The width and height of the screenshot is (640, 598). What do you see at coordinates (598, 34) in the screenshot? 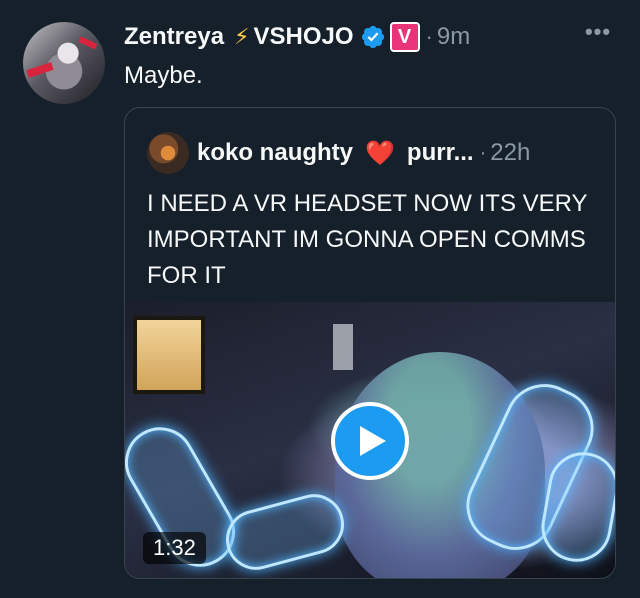
I see `more-options-icon: •••` at bounding box center [598, 34].